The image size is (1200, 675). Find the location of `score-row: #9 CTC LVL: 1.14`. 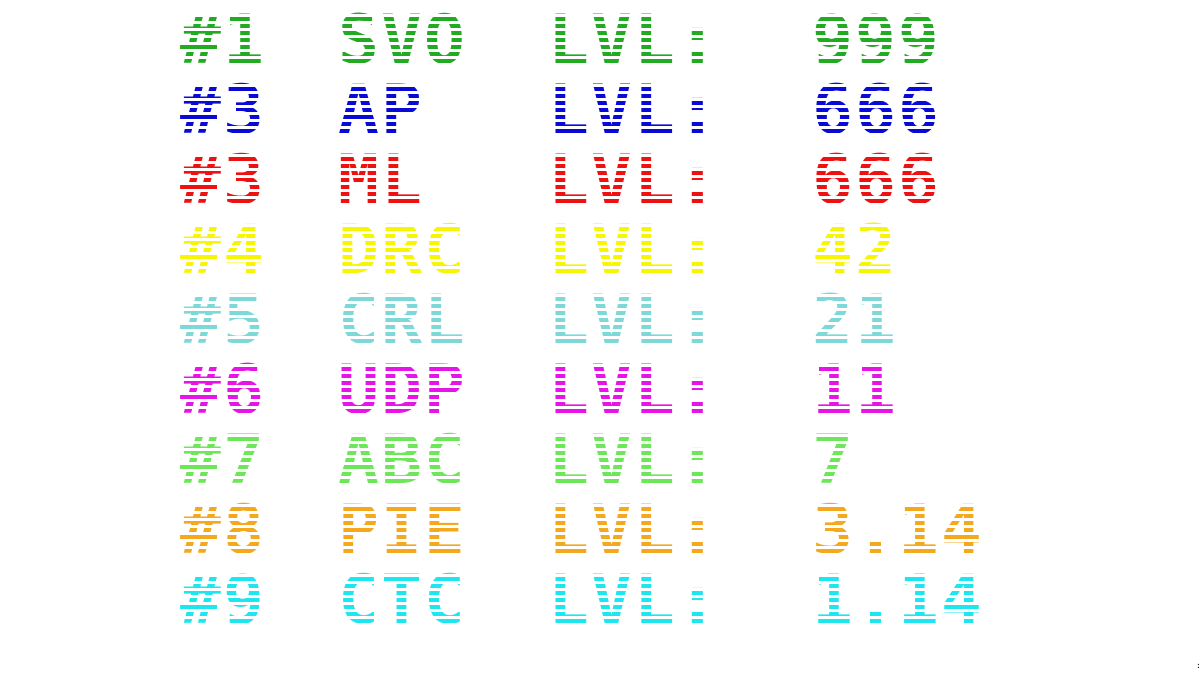

score-row: #9 CTC LVL: 1.14 is located at coordinates (600, 600).